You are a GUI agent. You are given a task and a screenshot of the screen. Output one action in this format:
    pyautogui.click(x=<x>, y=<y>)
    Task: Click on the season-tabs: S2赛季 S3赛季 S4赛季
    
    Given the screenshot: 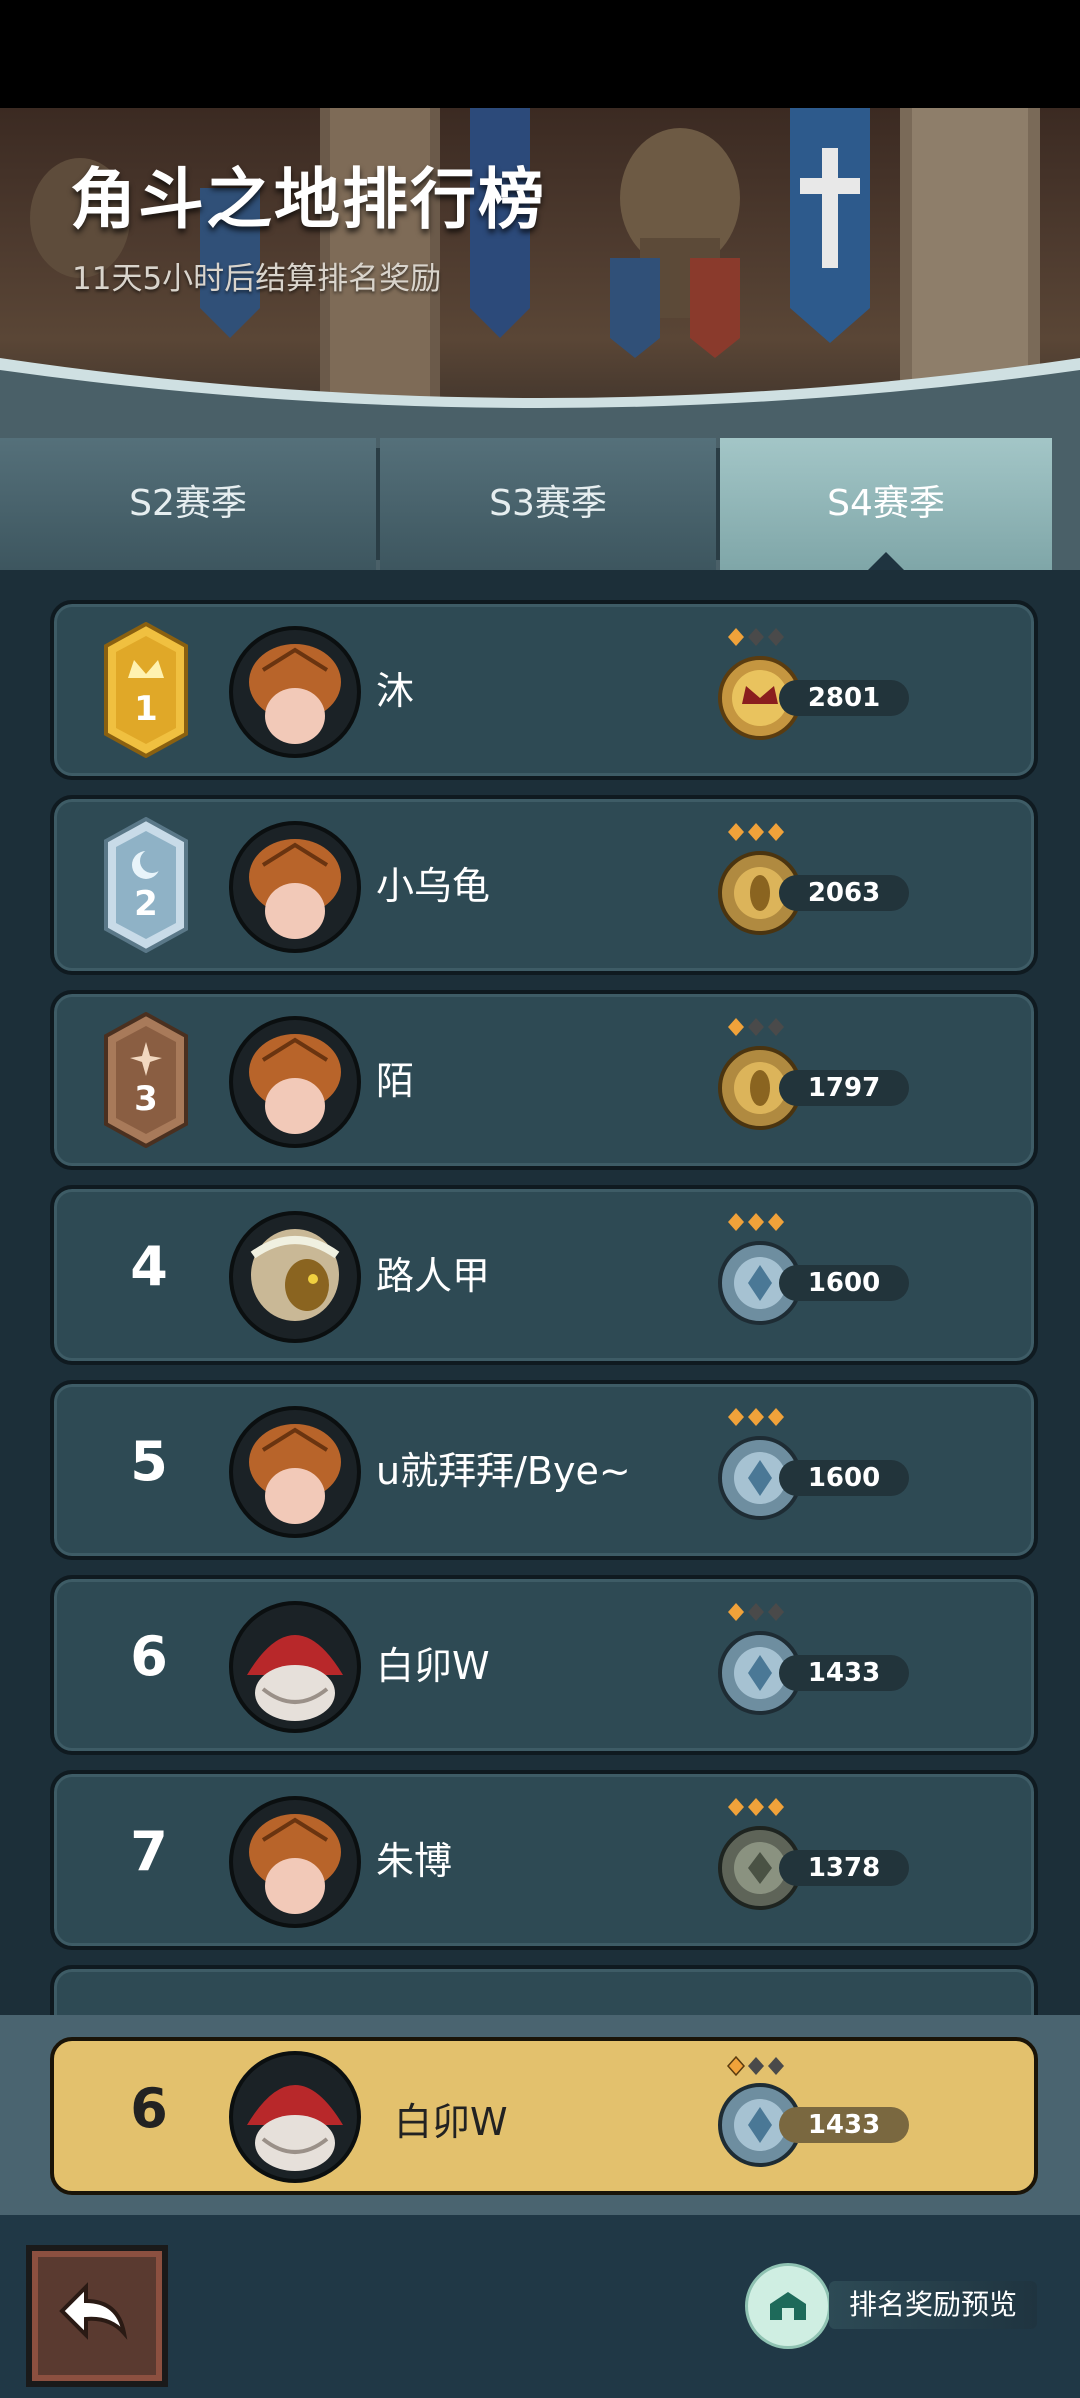 What is the action you would take?
    pyautogui.click(x=540, y=504)
    